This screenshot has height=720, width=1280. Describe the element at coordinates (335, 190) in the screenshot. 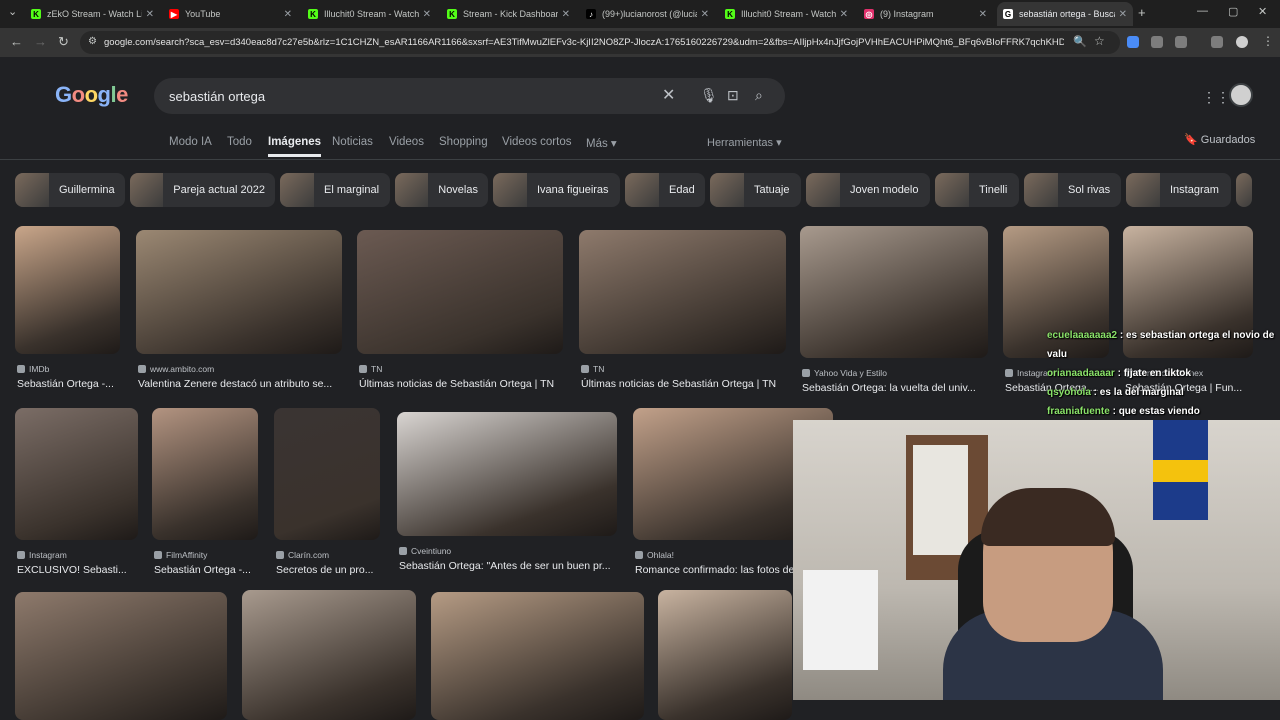

I see `related-search-chip: El marginal` at that location.